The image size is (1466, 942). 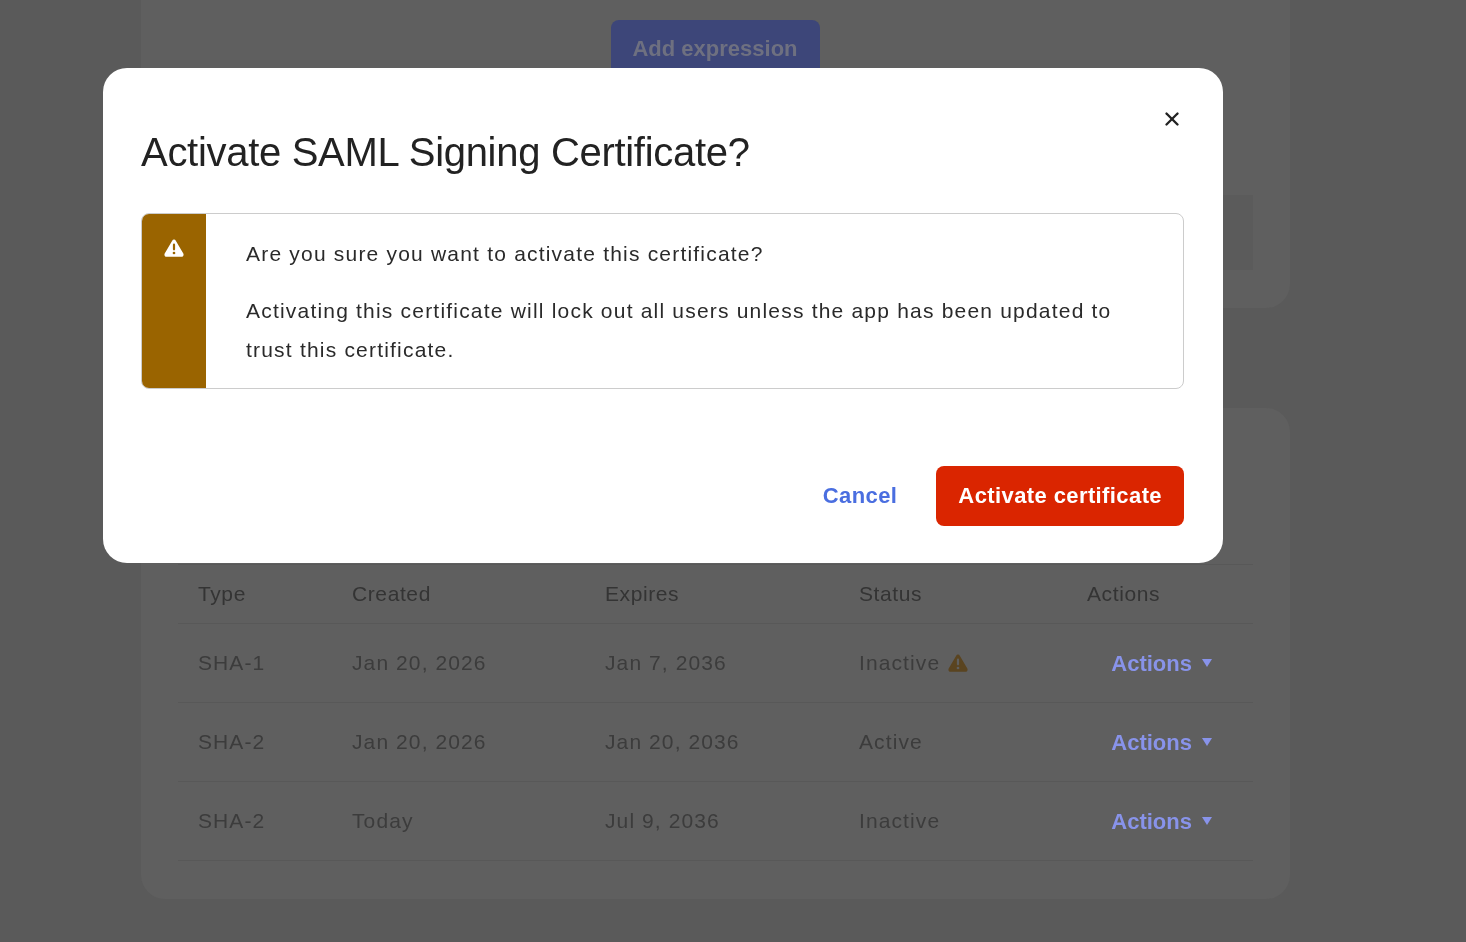 What do you see at coordinates (1060, 496) in the screenshot?
I see `activate-button: Activate certificate` at bounding box center [1060, 496].